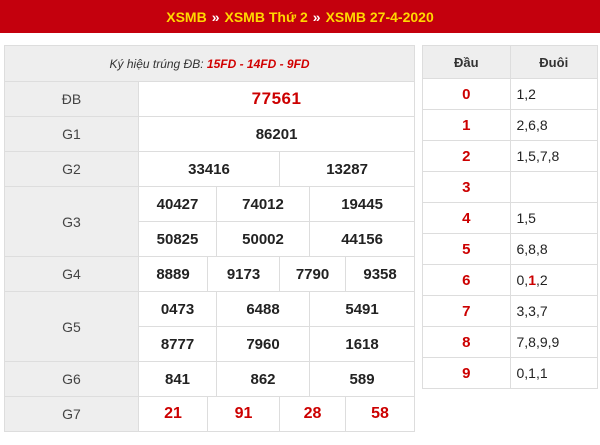 The image size is (600, 445). What do you see at coordinates (466, 218) in the screenshot?
I see `dau-cell: 4` at bounding box center [466, 218].